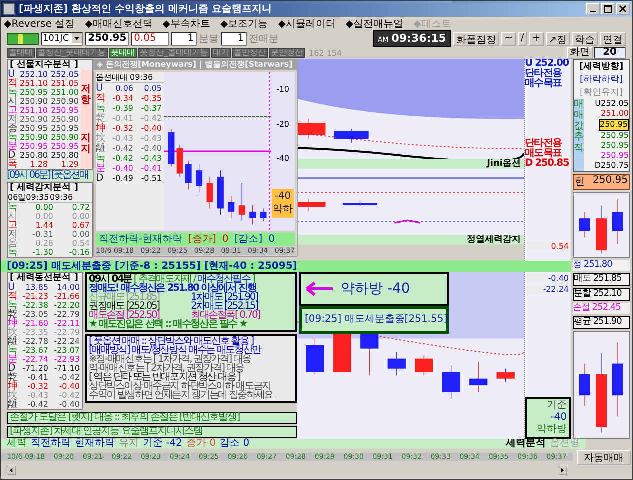 The image size is (633, 480). I want to click on bar-unit-label: 분봉, so click(209, 39).